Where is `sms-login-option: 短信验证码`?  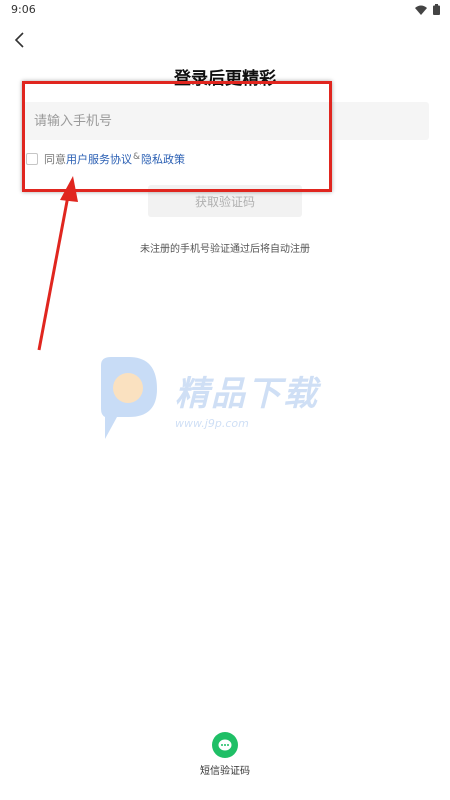 sms-login-option: 短信验证码 is located at coordinates (225, 754).